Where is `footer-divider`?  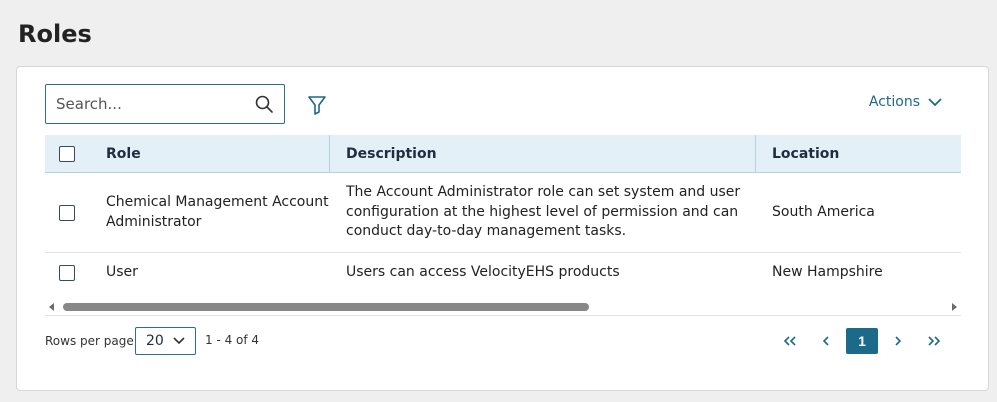 footer-divider is located at coordinates (503, 315).